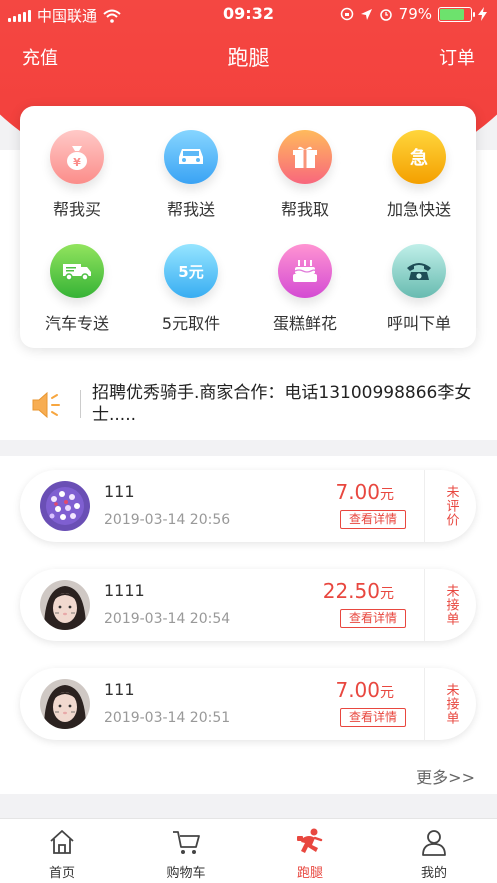 Image resolution: width=497 pixels, height=883 pixels. Describe the element at coordinates (191, 323) in the screenshot. I see `service-label: 5元取件` at that location.